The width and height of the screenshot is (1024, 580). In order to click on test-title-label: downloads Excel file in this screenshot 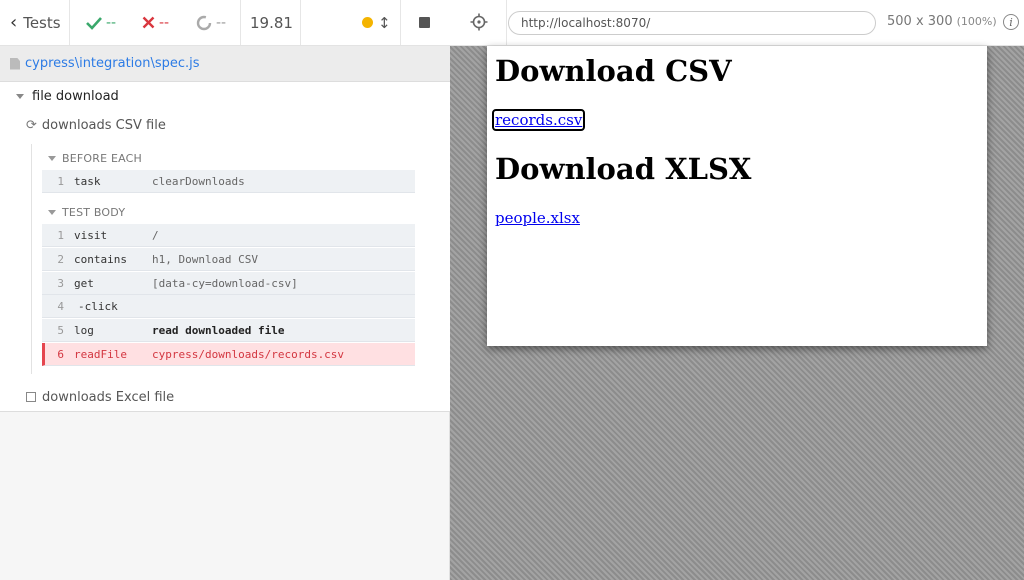, I will do `click(108, 397)`.